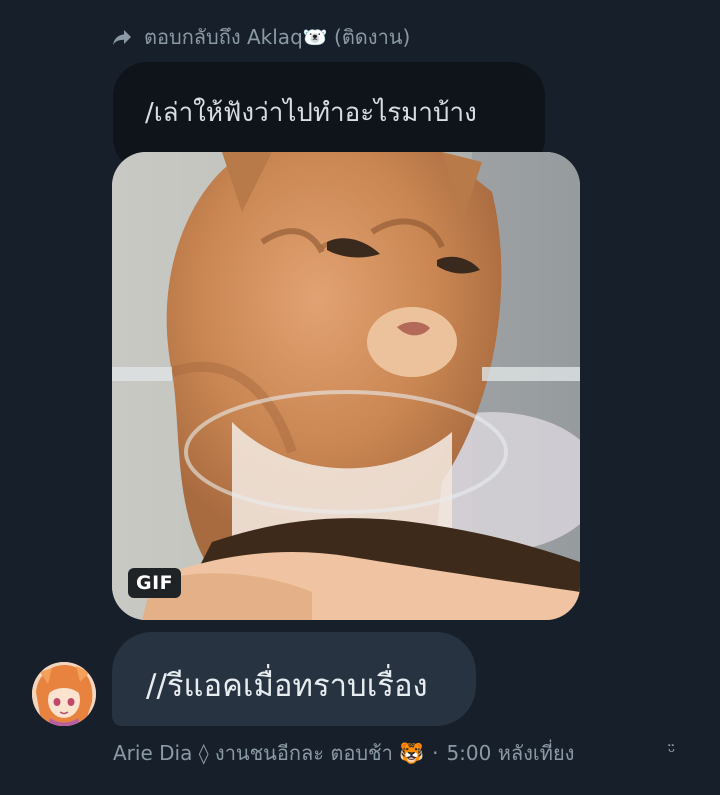 The image size is (720, 795). I want to click on reply-header-text: ตอบกลับถึง Aklaq🐻‍❄️ (ติดงาน), so click(277, 37).